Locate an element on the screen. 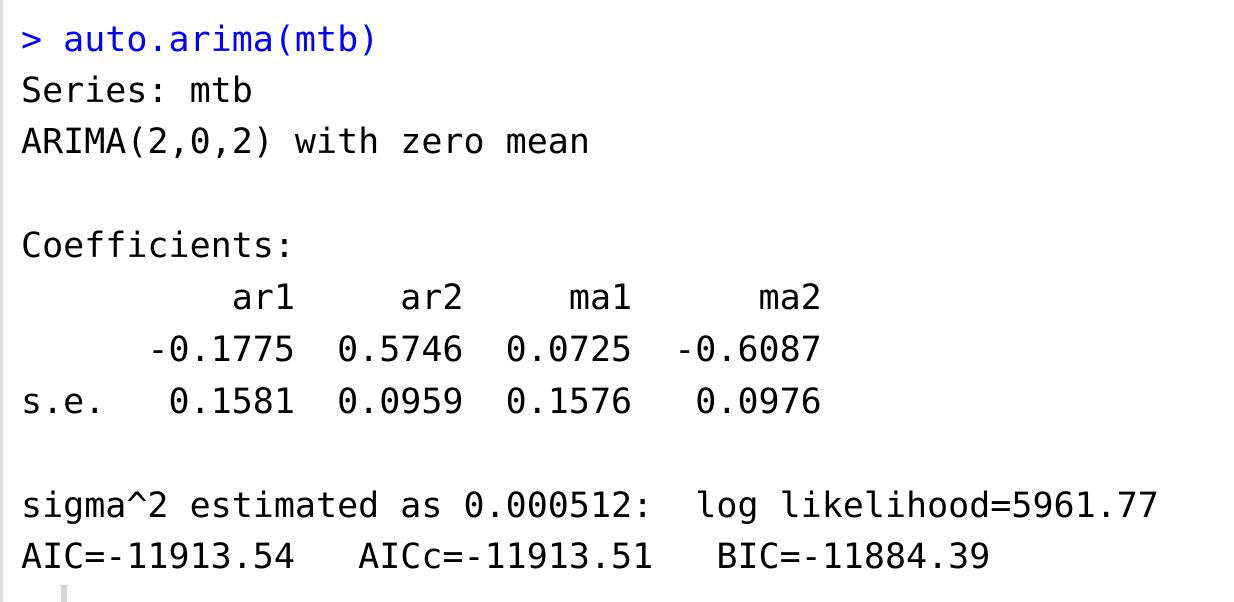 This screenshot has height=602, width=1234. console-cursor is located at coordinates (64, 593).